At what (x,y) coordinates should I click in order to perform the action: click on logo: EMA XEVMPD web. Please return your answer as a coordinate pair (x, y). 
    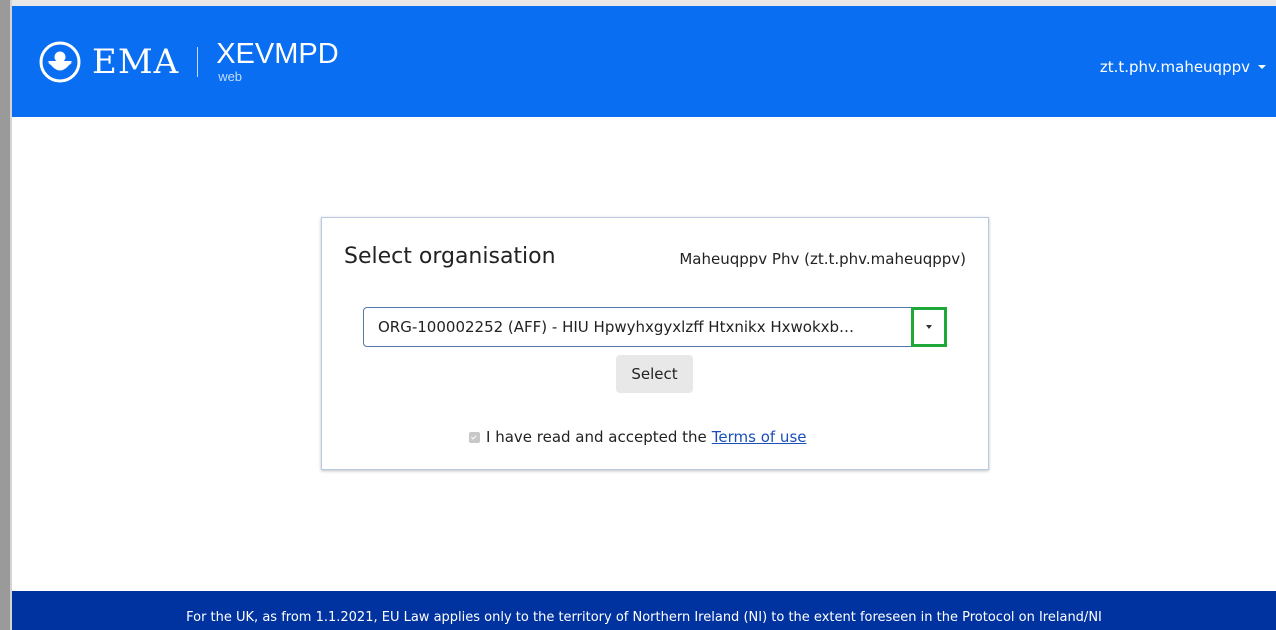
    Looking at the image, I should click on (188, 61).